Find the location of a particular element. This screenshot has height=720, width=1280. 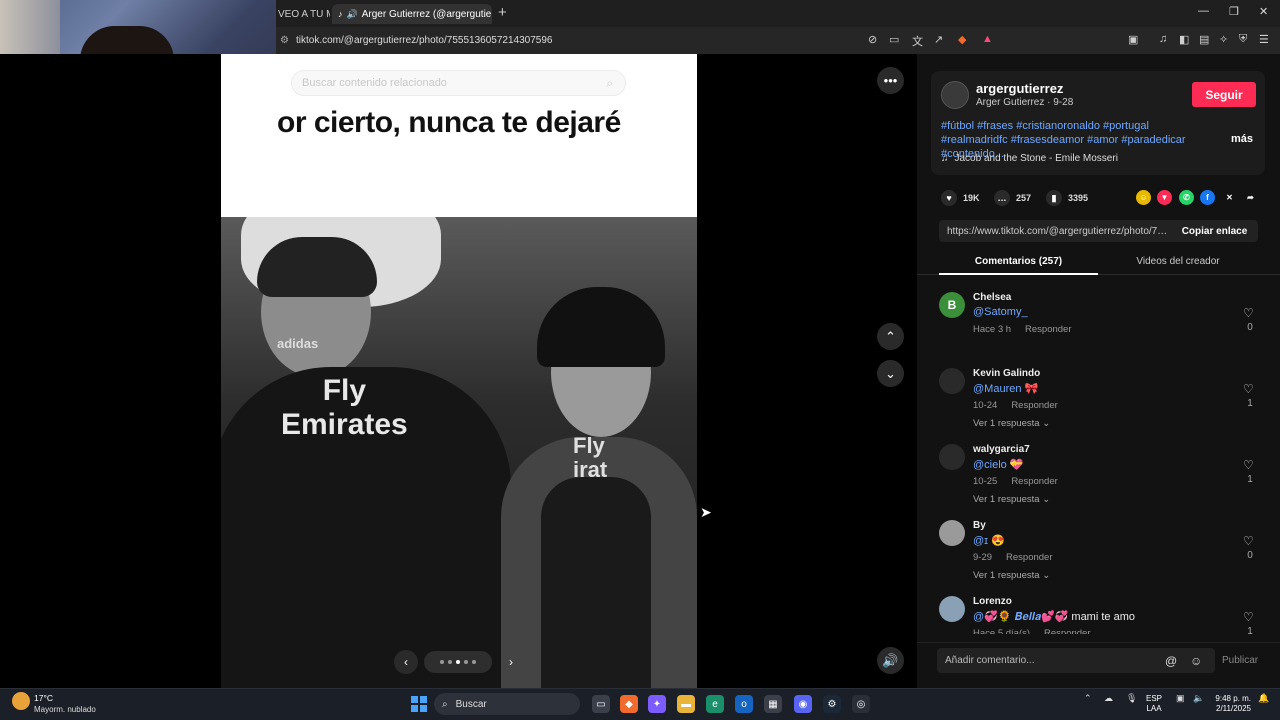

comment-username: walygarcia7 is located at coordinates (1001, 449).